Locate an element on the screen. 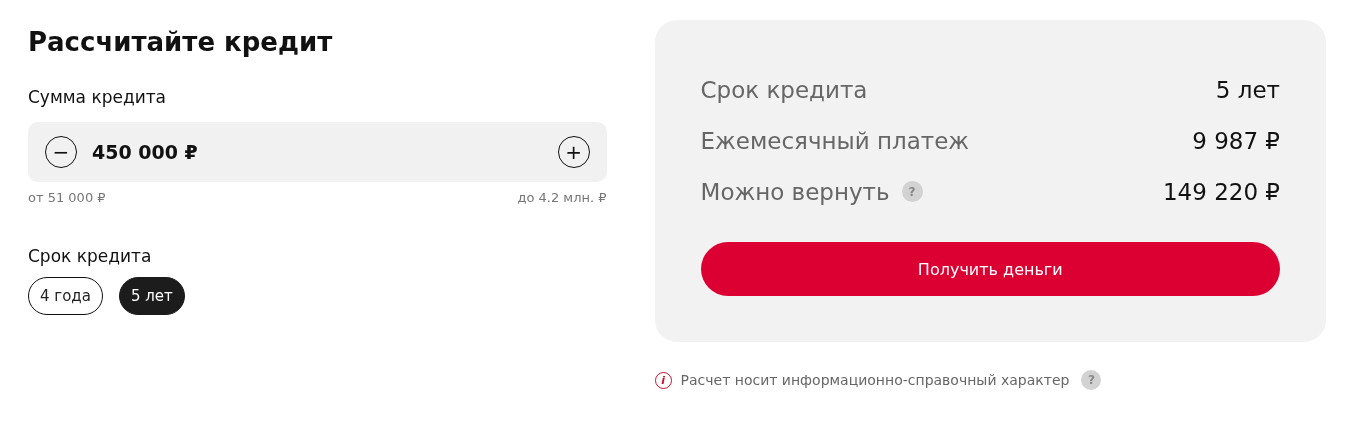 Image resolution: width=1346 pixels, height=425 pixels. field-label: Сумма кредита is located at coordinates (98, 97).